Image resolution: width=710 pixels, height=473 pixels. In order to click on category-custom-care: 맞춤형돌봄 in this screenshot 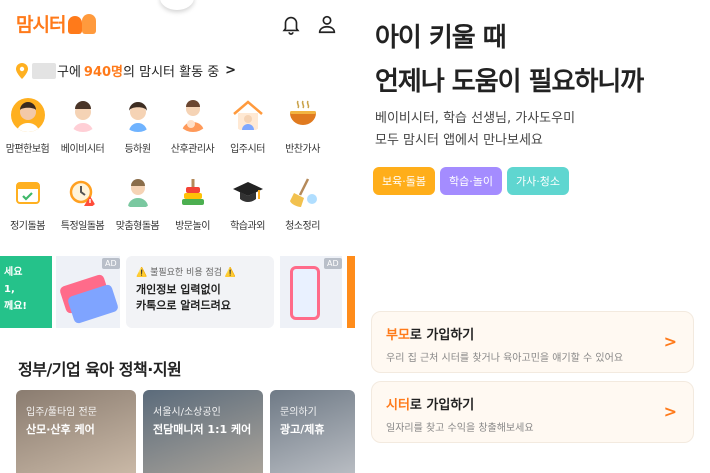, I will do `click(137, 203)`.